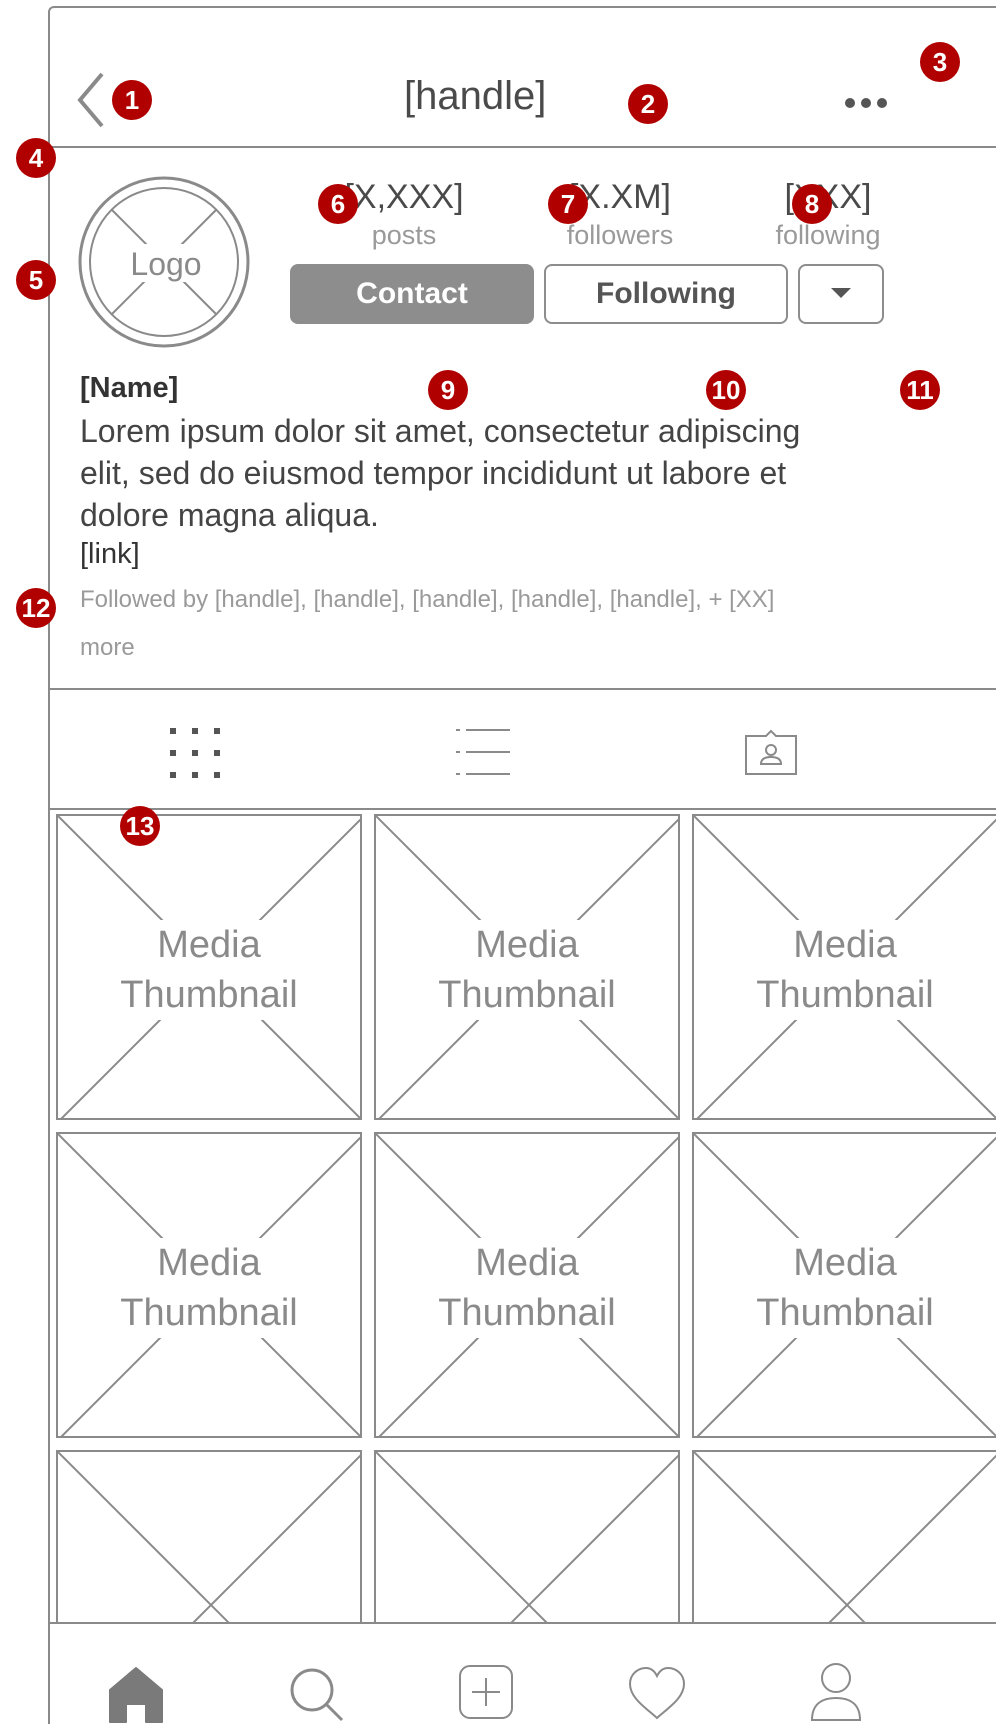  I want to click on annotation-badge: 10, so click(726, 390).